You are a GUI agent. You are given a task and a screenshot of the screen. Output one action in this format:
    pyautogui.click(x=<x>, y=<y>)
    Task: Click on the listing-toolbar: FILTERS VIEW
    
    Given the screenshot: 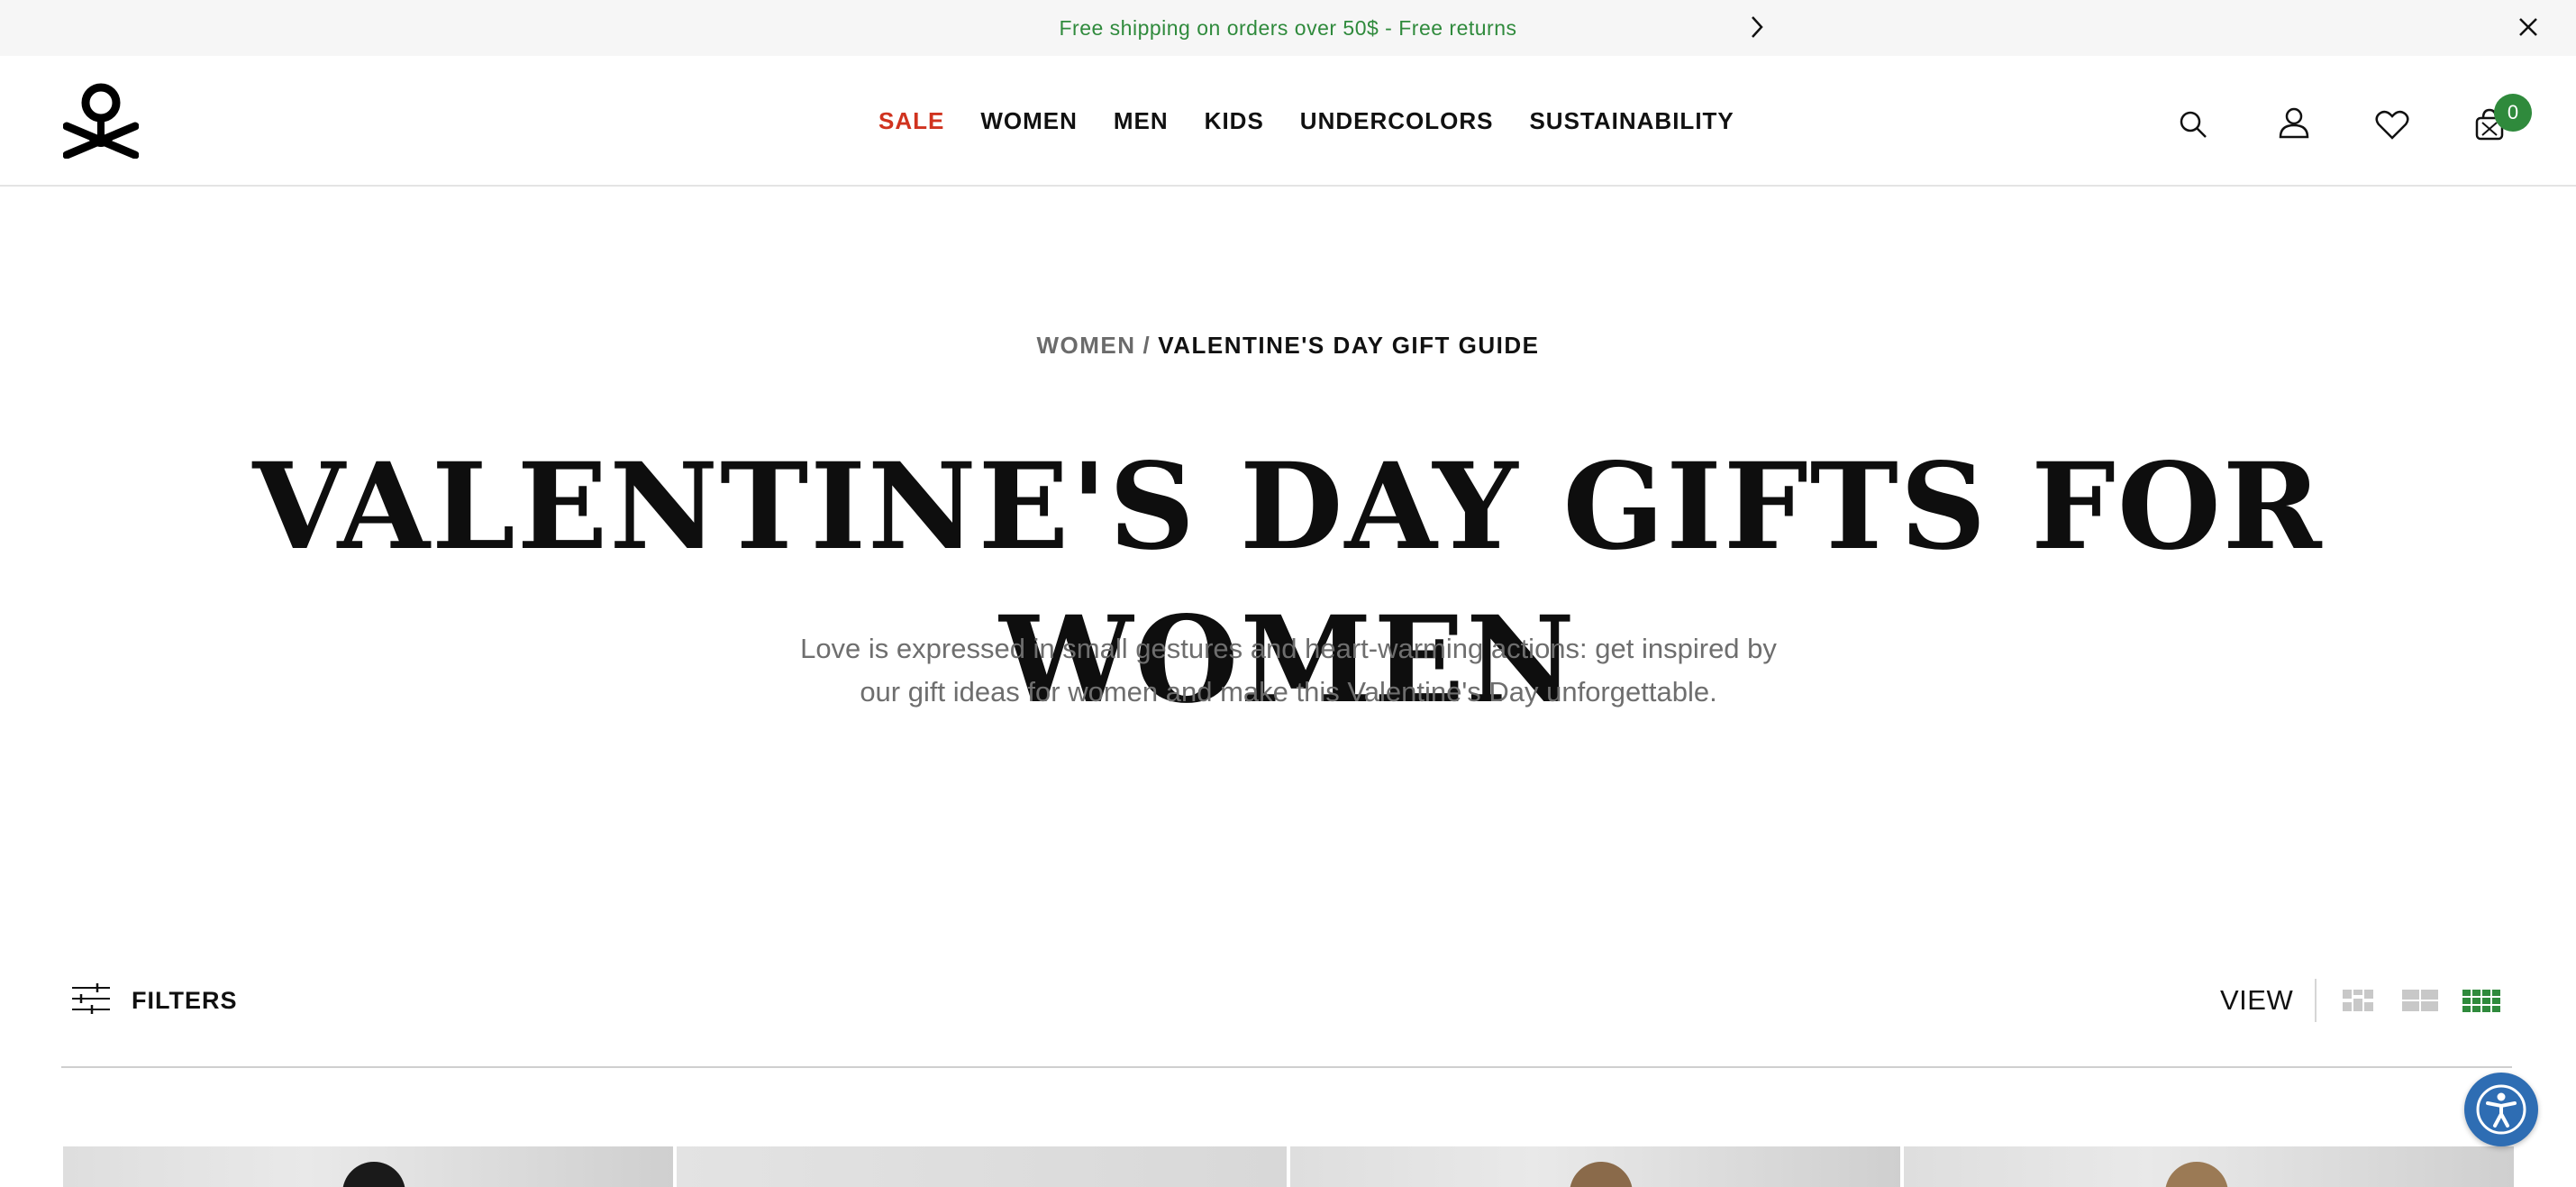 What is the action you would take?
    pyautogui.click(x=1286, y=1016)
    